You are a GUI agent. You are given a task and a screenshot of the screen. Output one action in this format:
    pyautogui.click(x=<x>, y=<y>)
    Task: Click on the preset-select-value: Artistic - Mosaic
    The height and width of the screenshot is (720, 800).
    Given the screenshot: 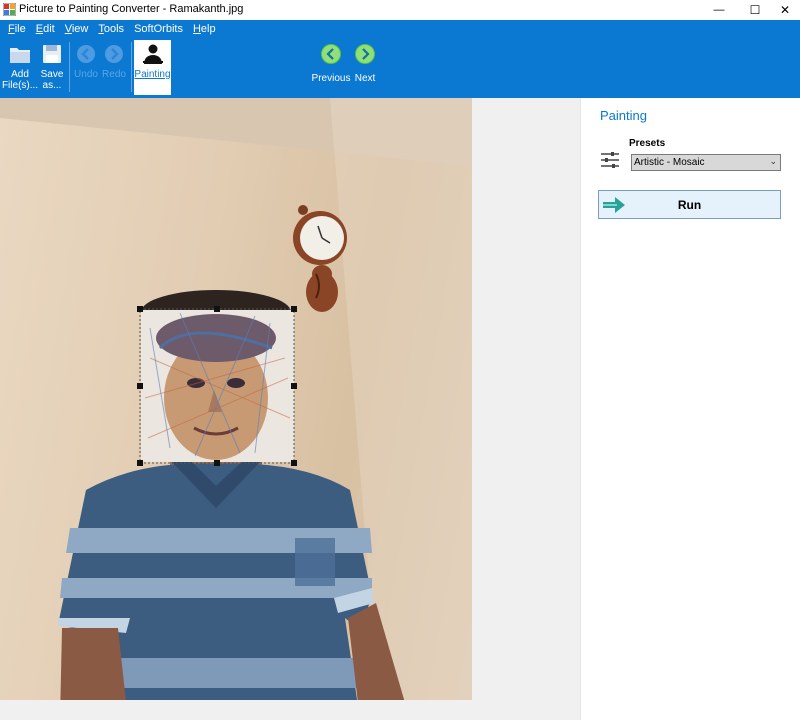 What is the action you would take?
    pyautogui.click(x=669, y=162)
    